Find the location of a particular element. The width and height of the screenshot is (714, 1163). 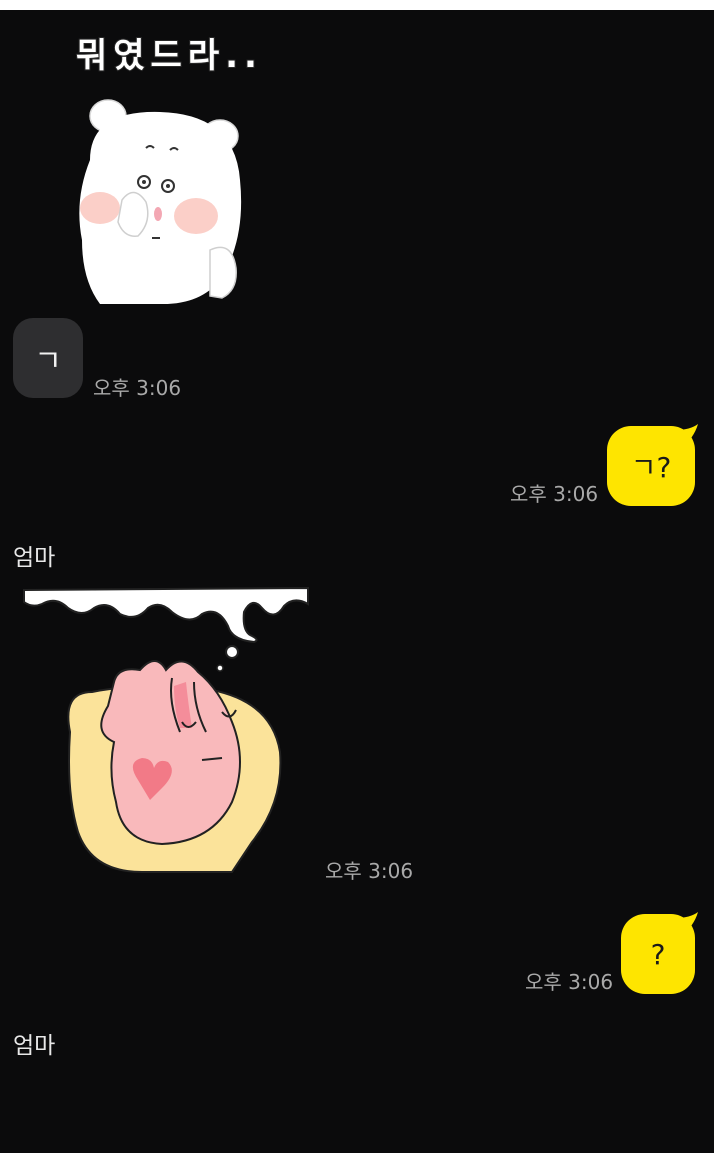

sticker-message-rabbit is located at coordinates (172, 732).